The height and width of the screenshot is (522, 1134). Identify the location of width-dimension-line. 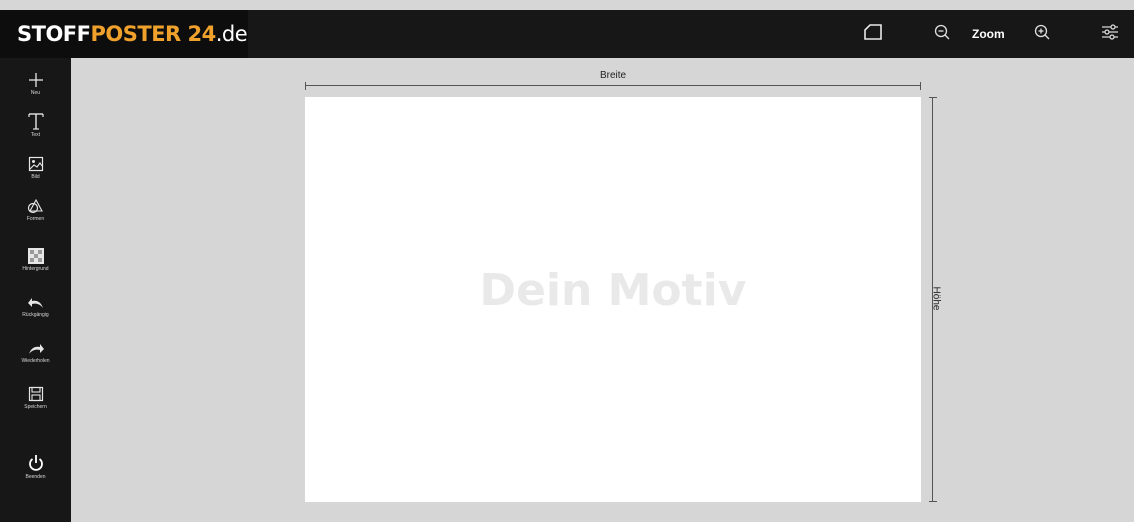
(613, 85).